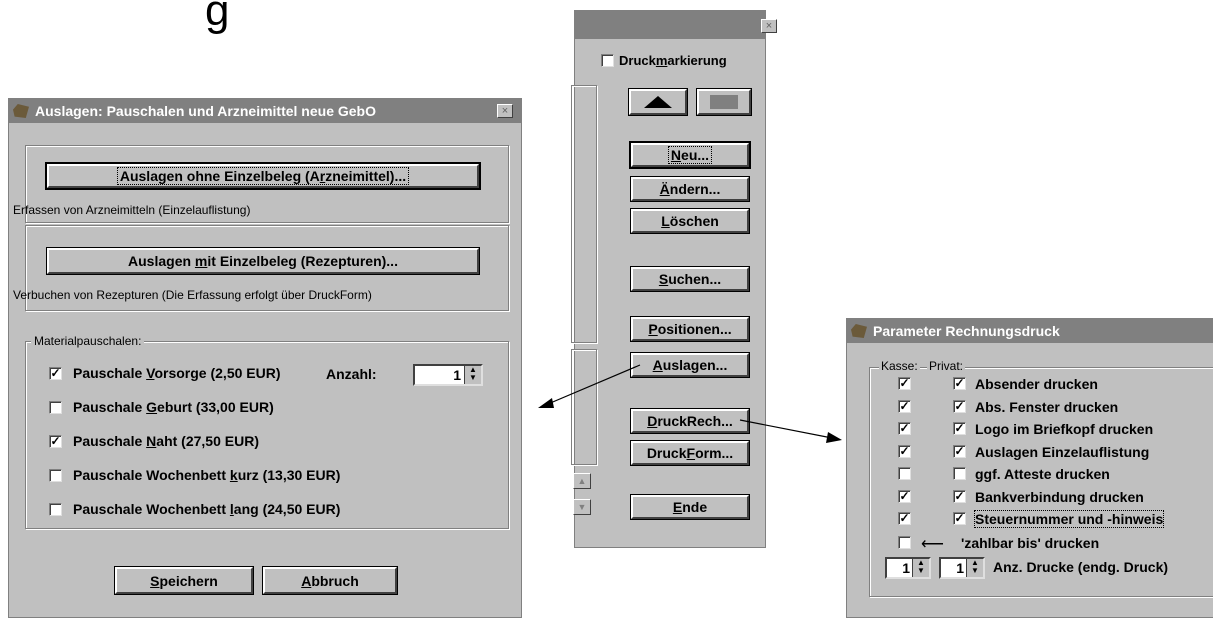 Image resolution: width=1213 pixels, height=618 pixels. What do you see at coordinates (1059, 497) in the screenshot?
I see `param-option-label: Bankverbindung drucken` at bounding box center [1059, 497].